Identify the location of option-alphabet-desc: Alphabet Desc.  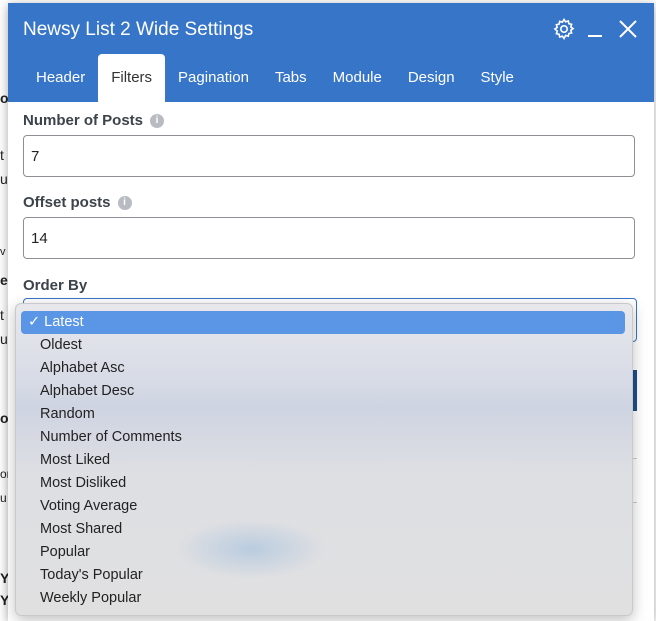
(323, 391).